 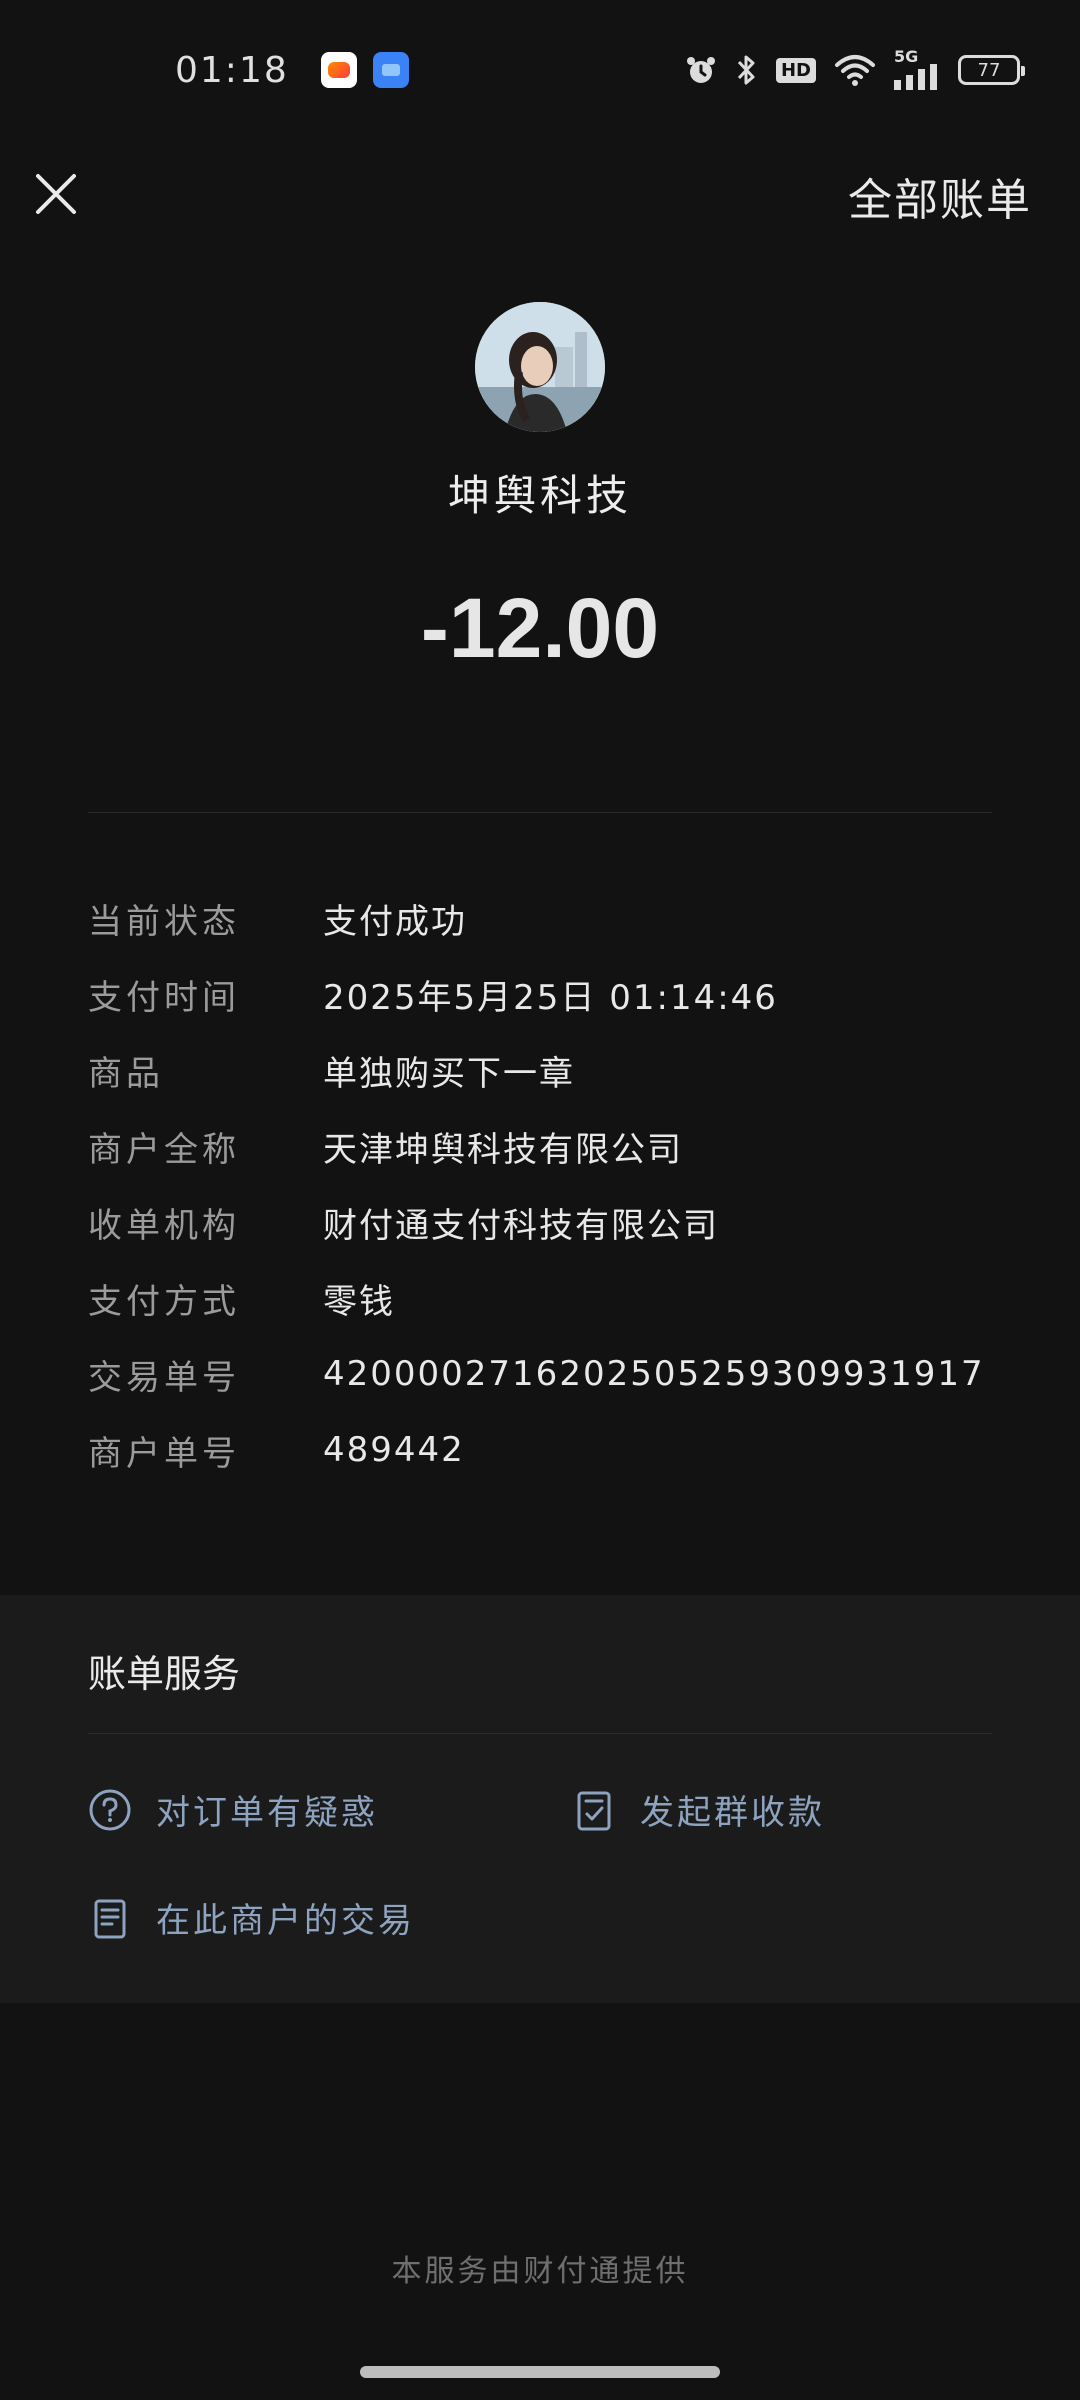 I want to click on payment-amount: -12.00, so click(x=540, y=628).